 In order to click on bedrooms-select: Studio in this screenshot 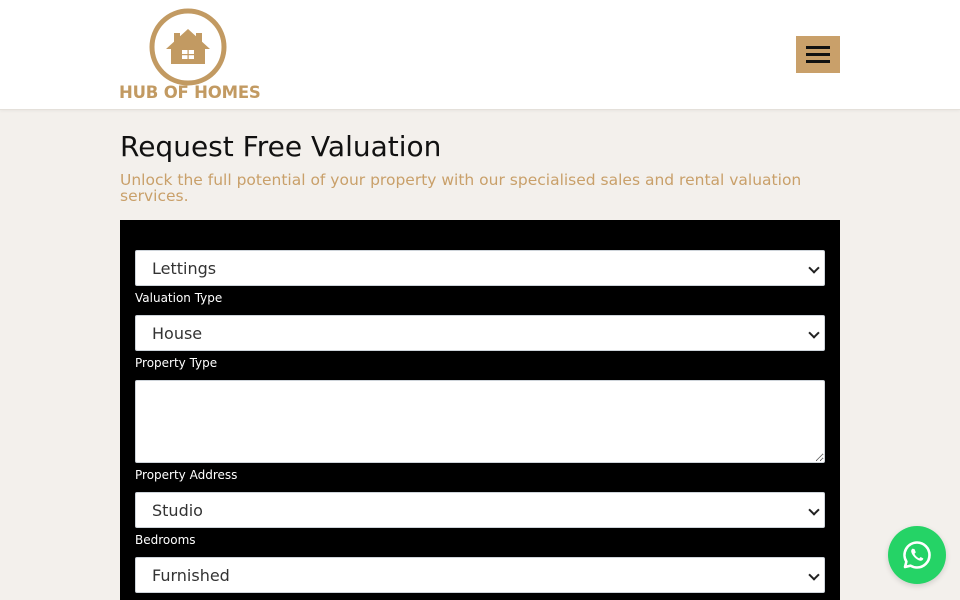, I will do `click(480, 510)`.